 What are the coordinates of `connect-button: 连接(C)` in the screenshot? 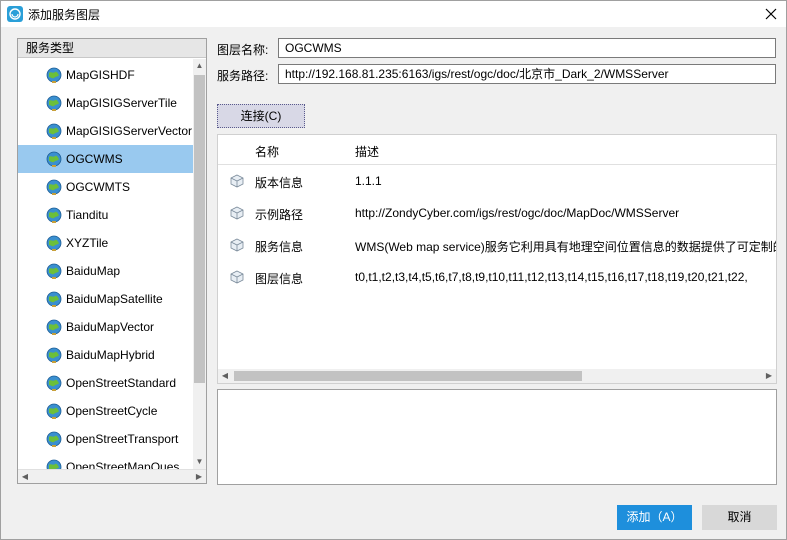 It's located at (261, 116).